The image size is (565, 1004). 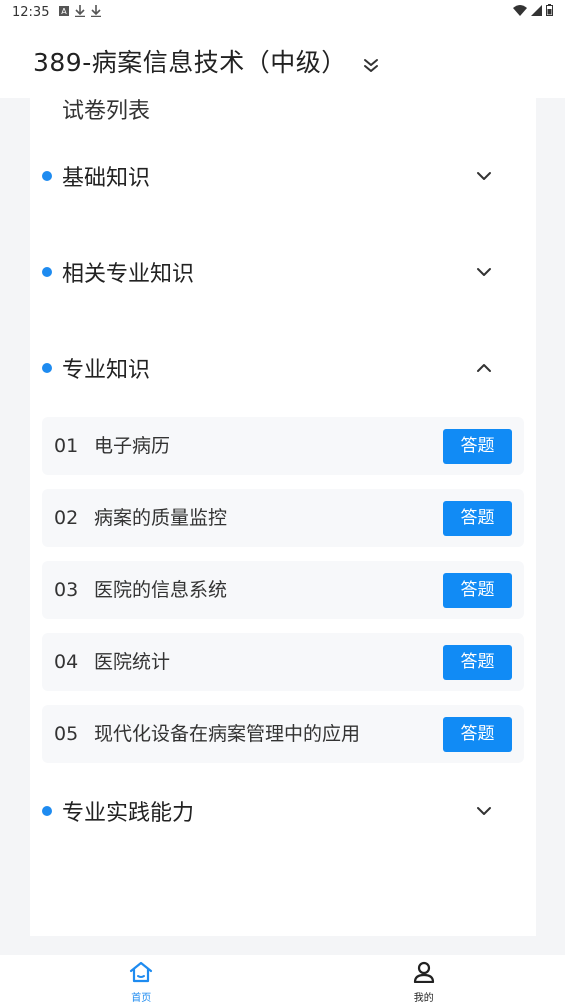 I want to click on section-label: 专业实践能力, so click(x=128, y=813).